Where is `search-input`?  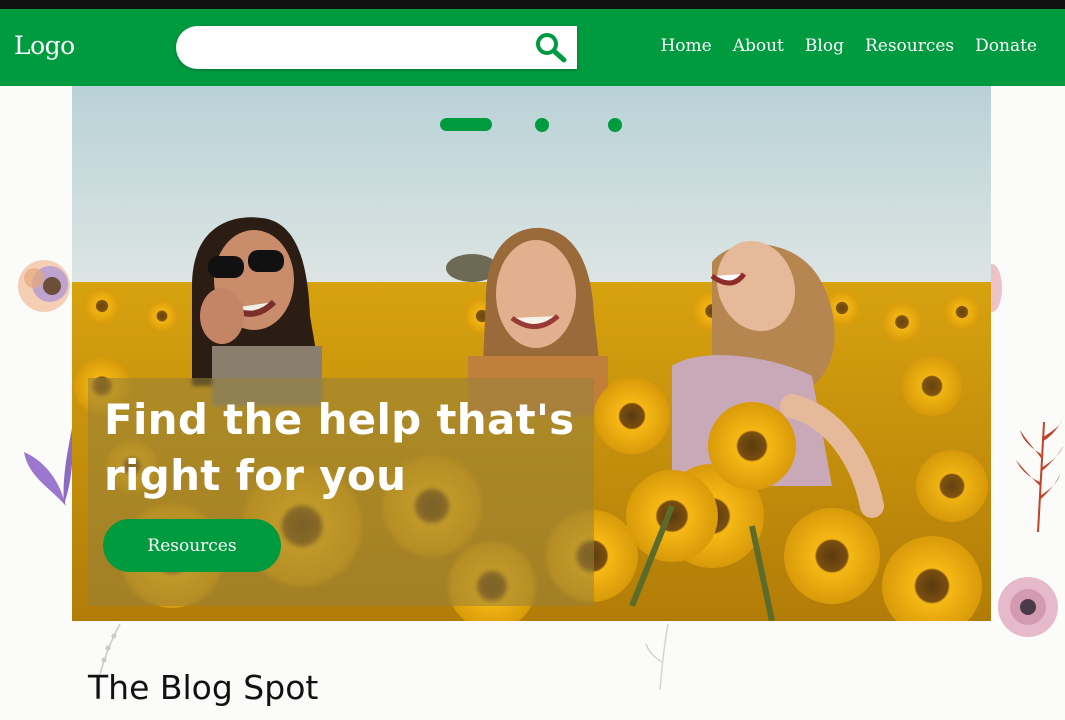
search-input is located at coordinates (361, 47).